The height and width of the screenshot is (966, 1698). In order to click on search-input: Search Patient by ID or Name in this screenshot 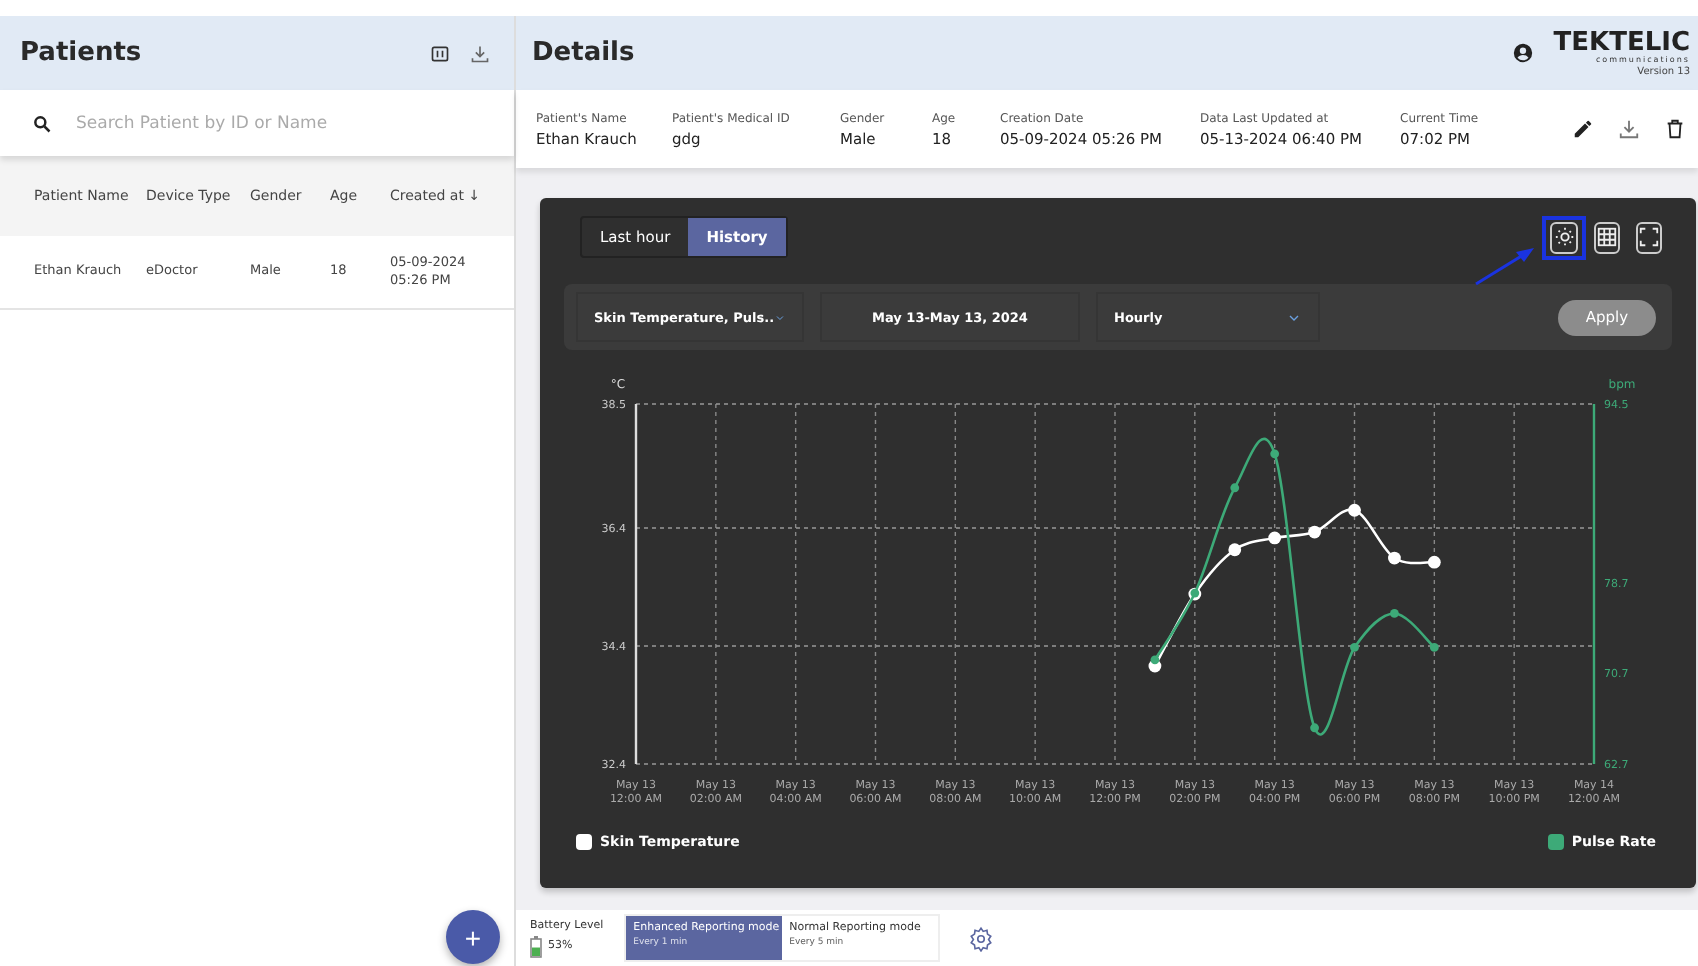, I will do `click(277, 123)`.